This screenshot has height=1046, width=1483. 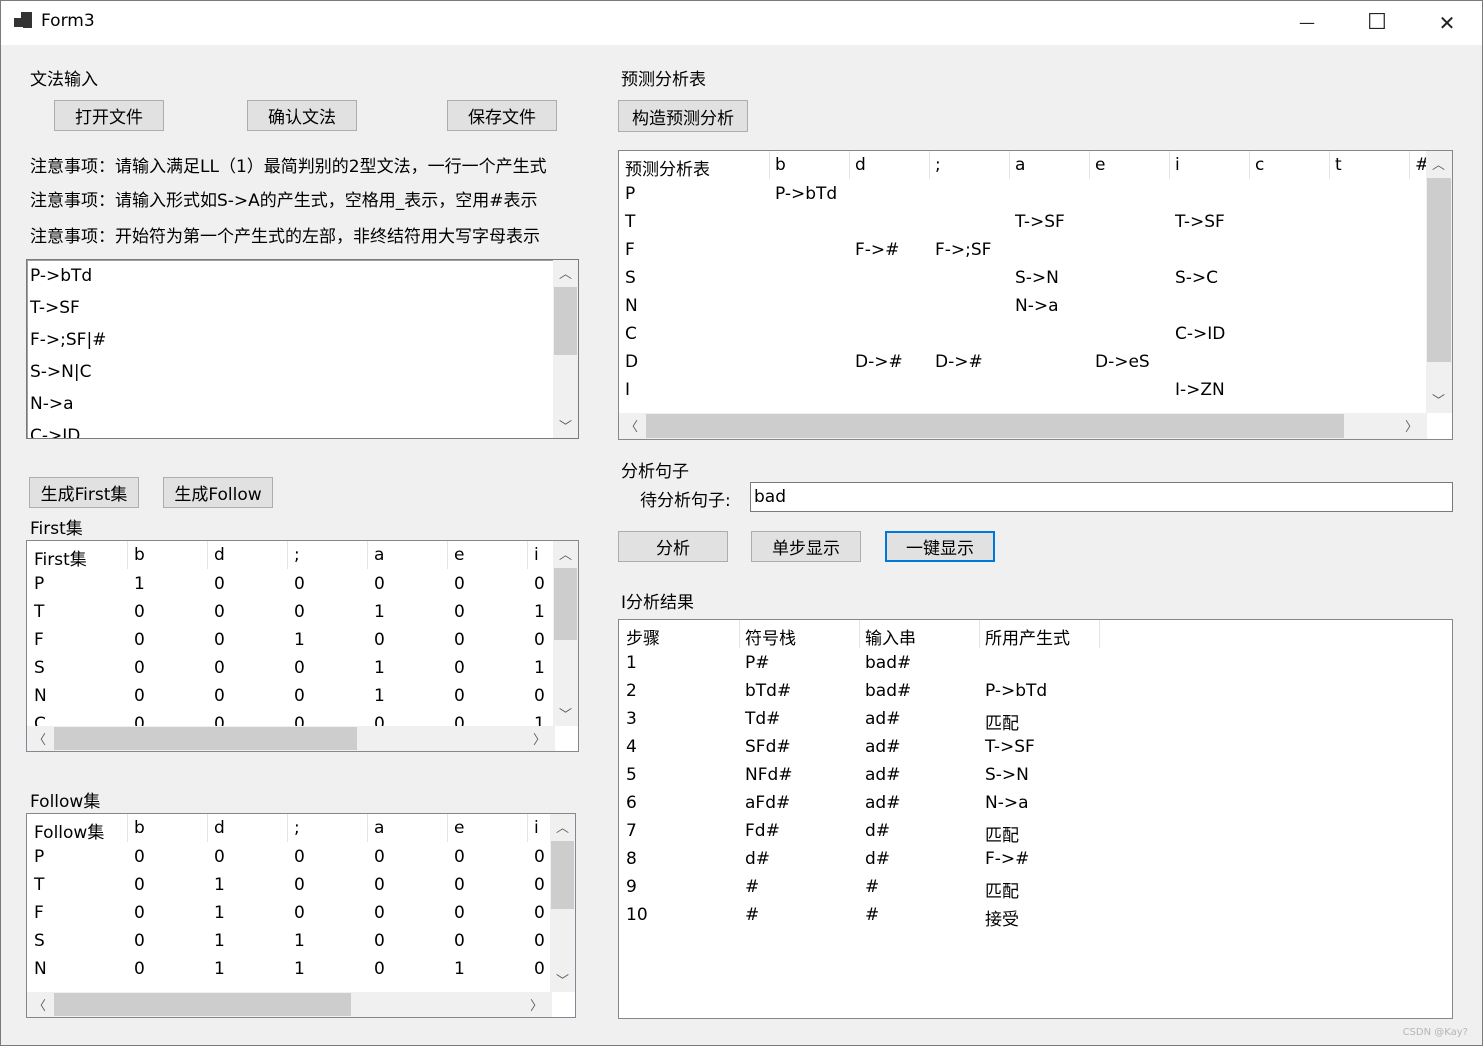 What do you see at coordinates (940, 546) in the screenshot?
I see `show-all-button: 一键显示` at bounding box center [940, 546].